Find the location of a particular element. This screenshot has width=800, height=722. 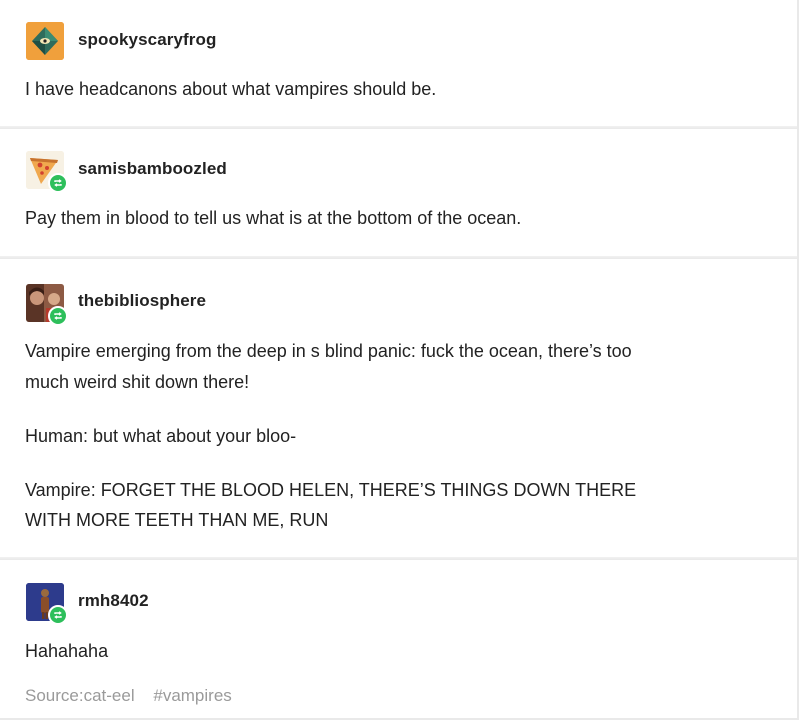

post-text-line: Human: but what about your bloo- is located at coordinates (161, 436).